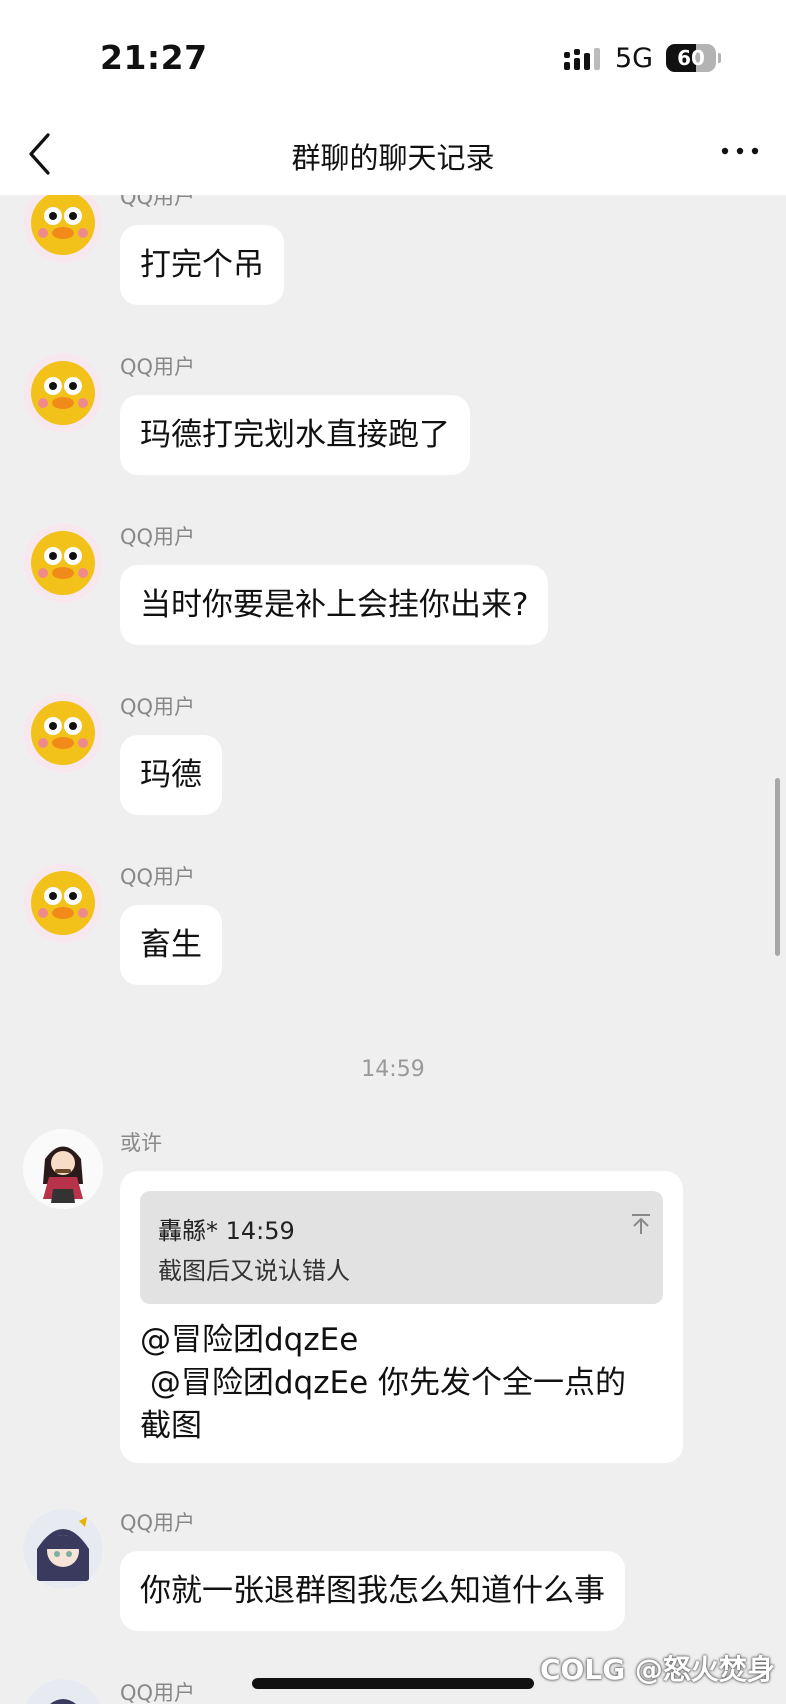 Image resolution: width=786 pixels, height=1704 pixels. Describe the element at coordinates (171, 945) in the screenshot. I see `message-bubble: 畜生` at that location.